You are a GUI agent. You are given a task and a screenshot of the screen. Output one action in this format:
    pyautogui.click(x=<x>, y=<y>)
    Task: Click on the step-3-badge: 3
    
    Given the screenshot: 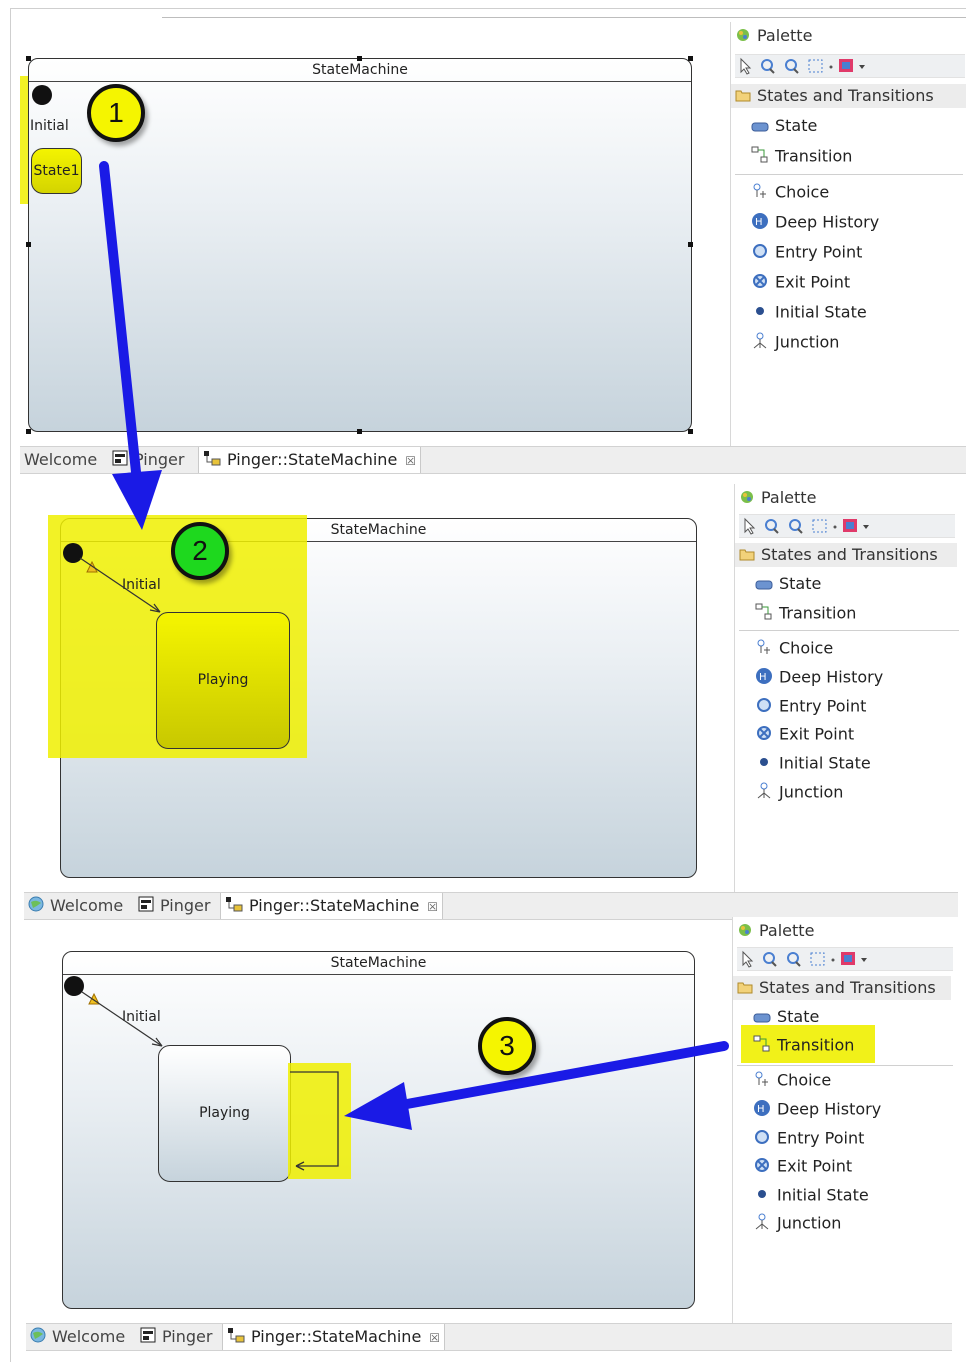 What is the action you would take?
    pyautogui.click(x=507, y=1046)
    